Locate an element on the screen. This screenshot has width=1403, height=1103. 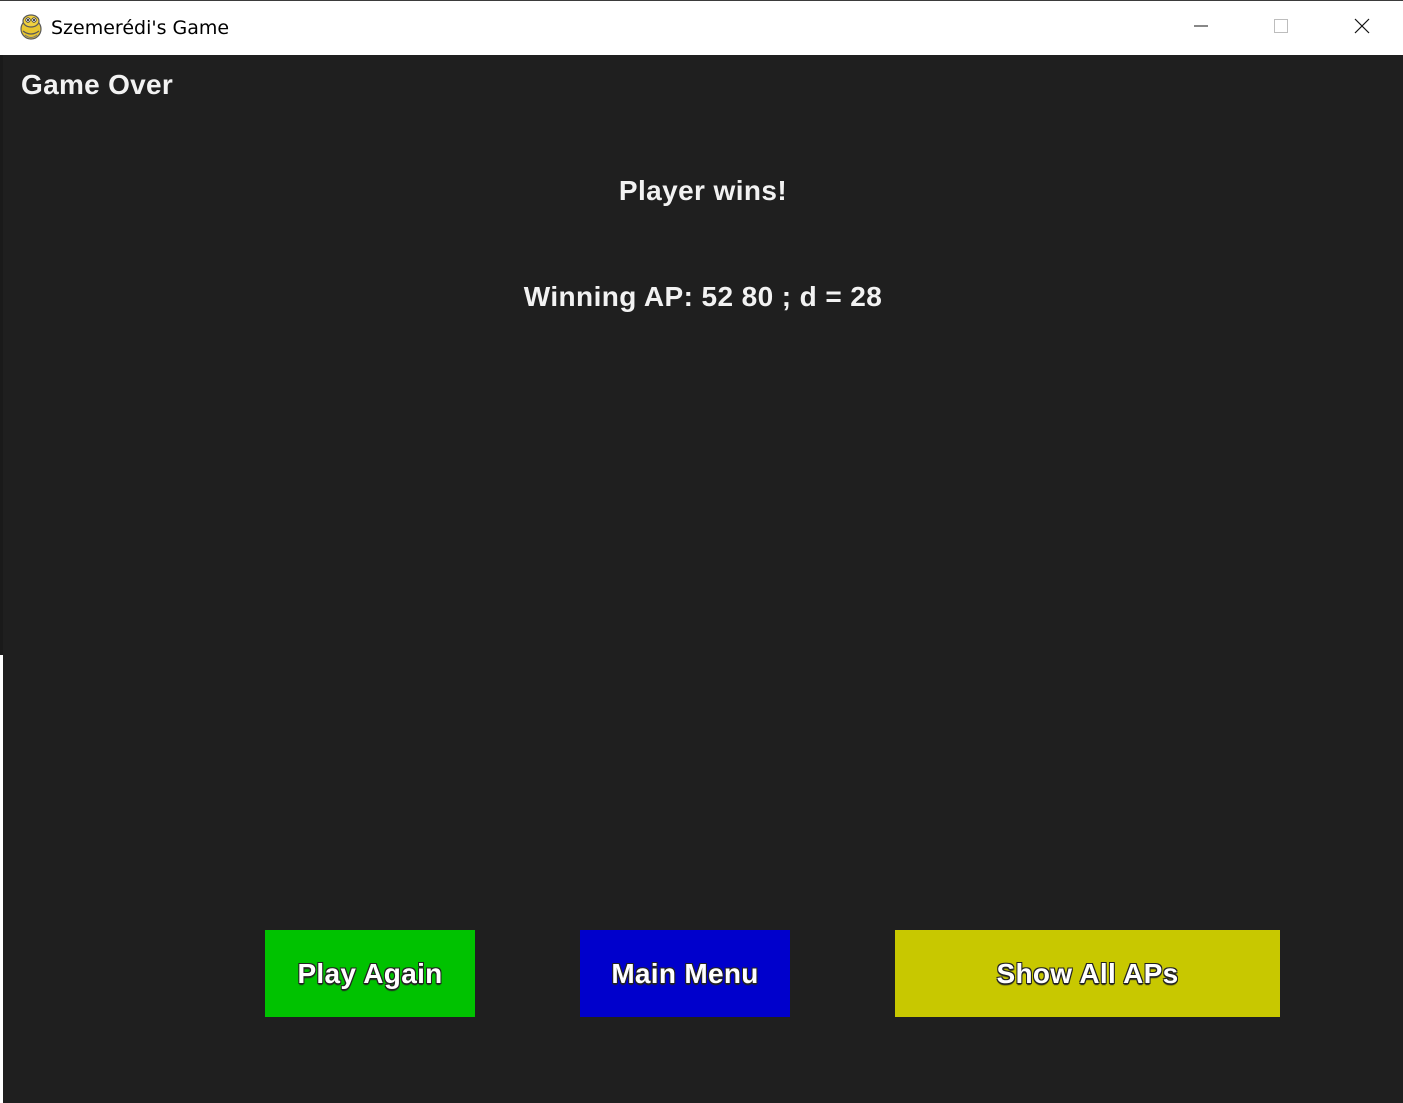
close-icon is located at coordinates (1362, 28).